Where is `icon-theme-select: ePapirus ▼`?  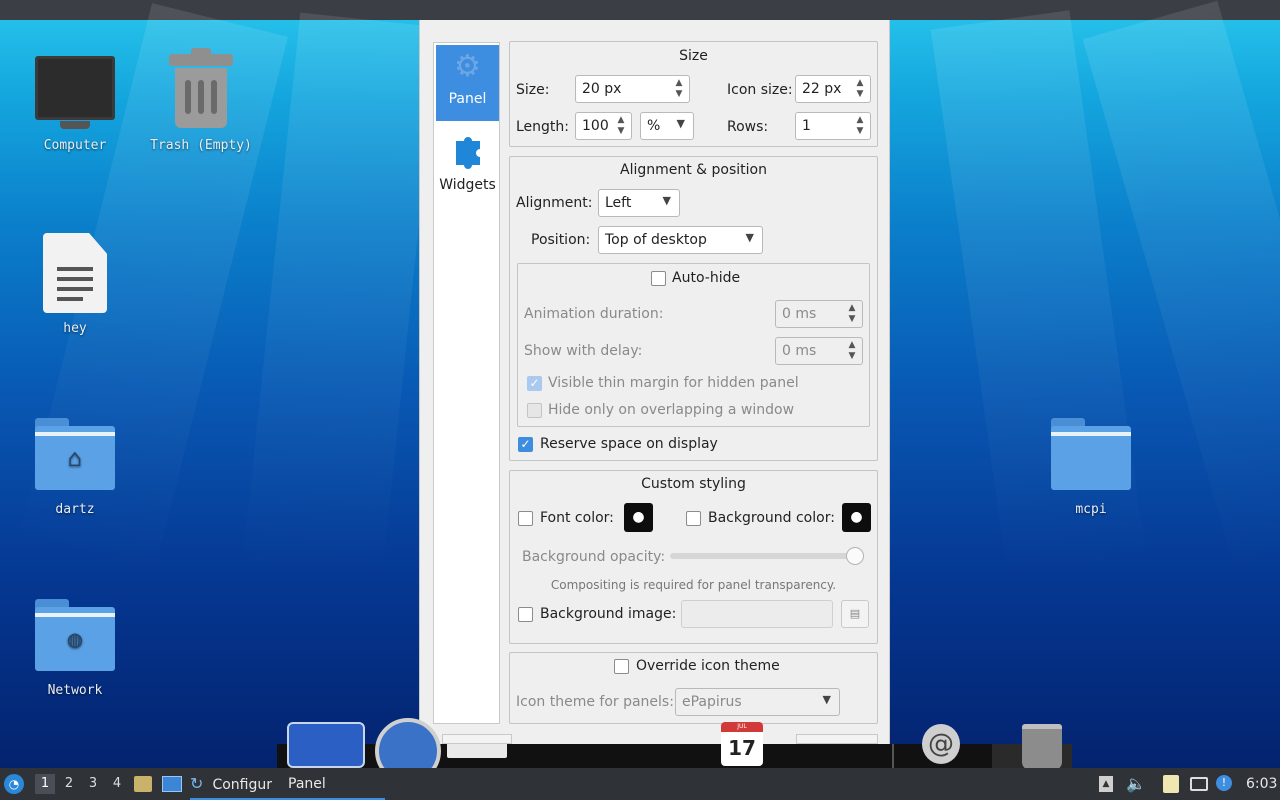 icon-theme-select: ePapirus ▼ is located at coordinates (757, 702).